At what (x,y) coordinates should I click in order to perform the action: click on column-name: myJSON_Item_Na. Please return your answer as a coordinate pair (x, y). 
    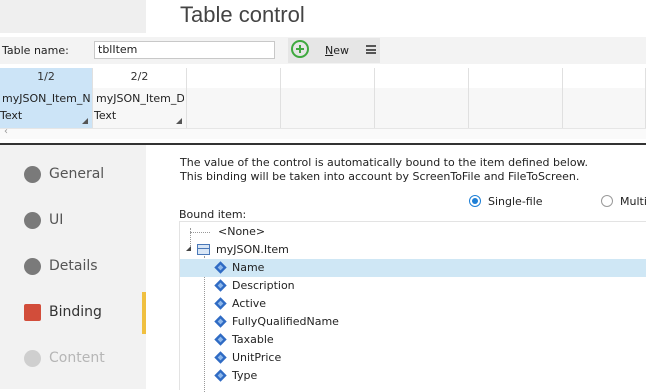
    Looking at the image, I should click on (46, 98).